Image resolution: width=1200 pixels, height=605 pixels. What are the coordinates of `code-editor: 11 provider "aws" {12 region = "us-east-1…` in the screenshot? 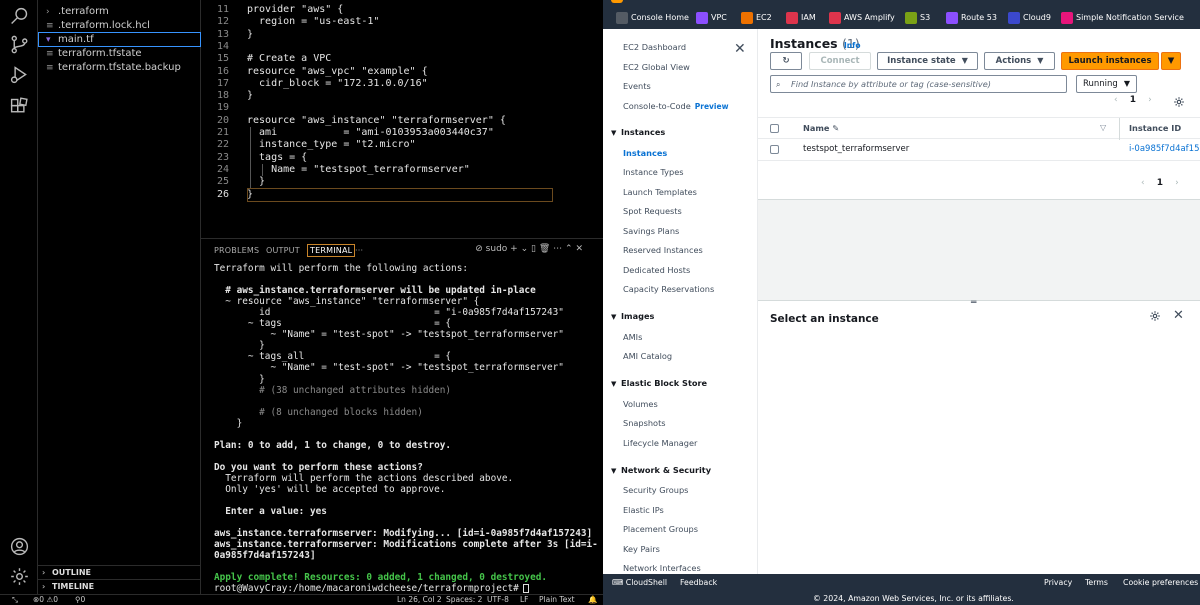 It's located at (402, 119).